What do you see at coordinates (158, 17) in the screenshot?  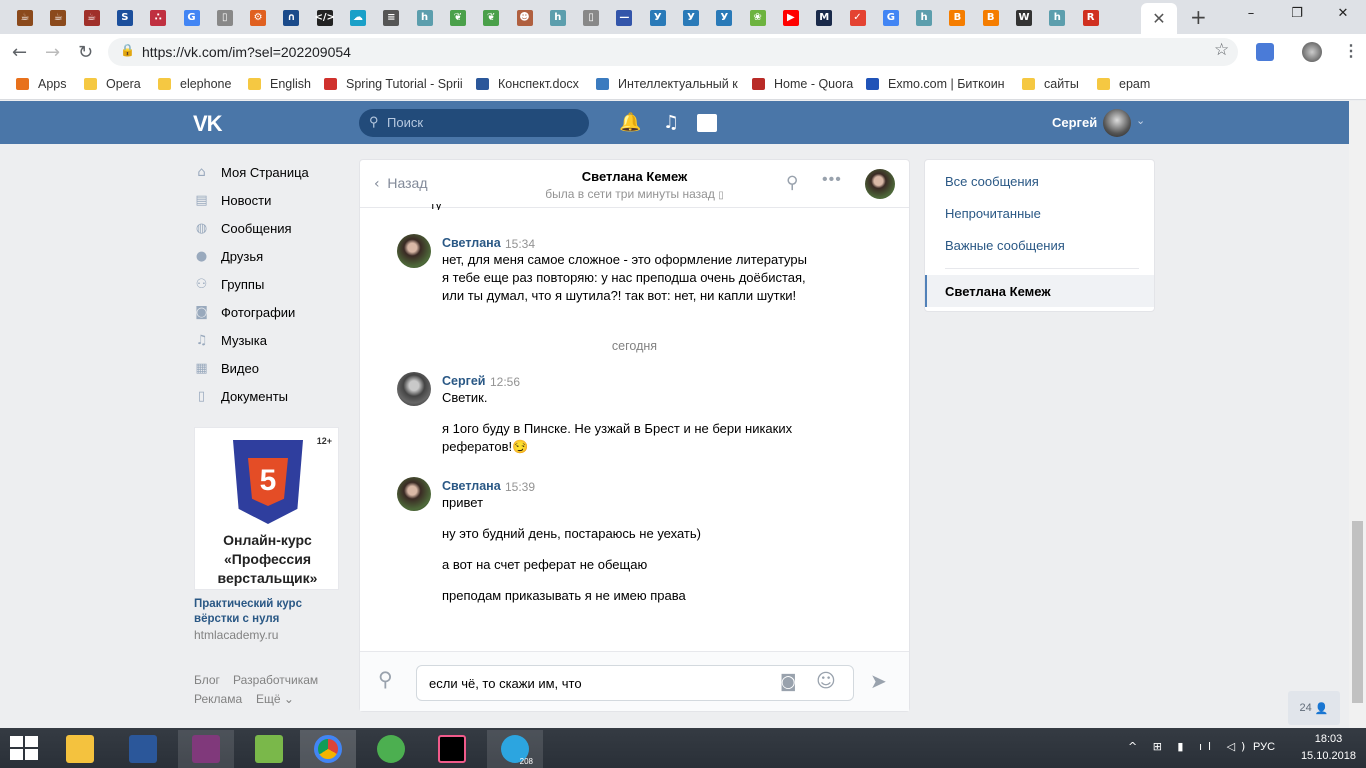 I see `tab-network: ∴` at bounding box center [158, 17].